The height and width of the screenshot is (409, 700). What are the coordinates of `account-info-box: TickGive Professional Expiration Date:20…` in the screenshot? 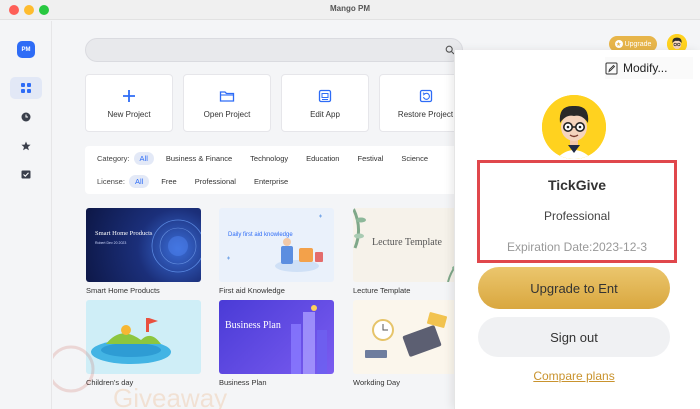 It's located at (577, 211).